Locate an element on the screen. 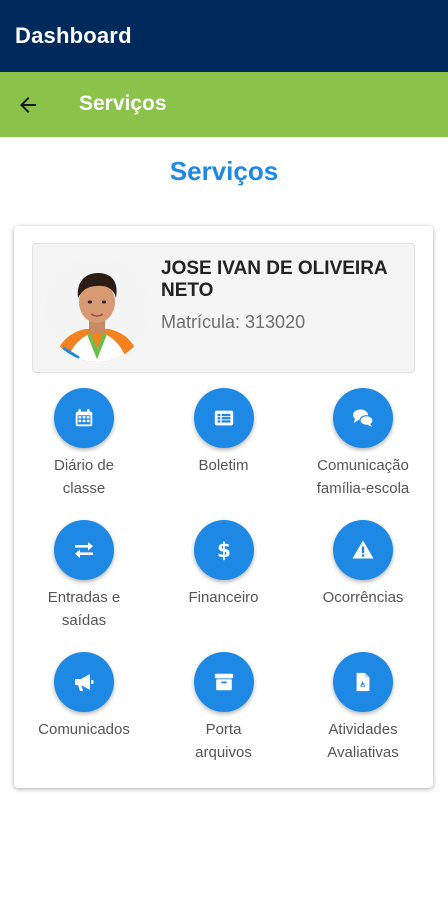 The width and height of the screenshot is (448, 900). service-label: Atividades Avaliativas is located at coordinates (363, 741).